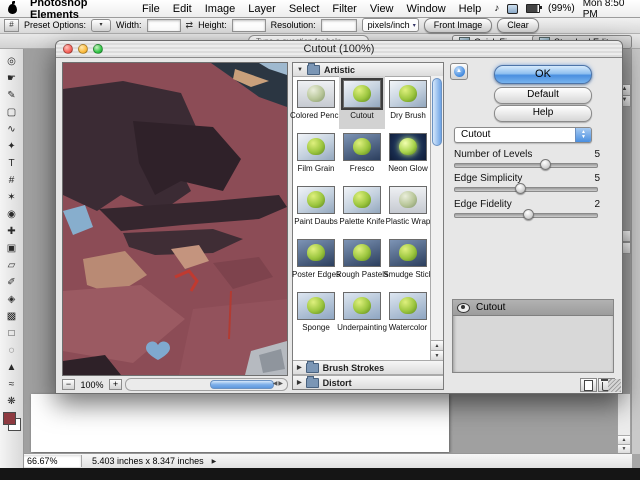 This screenshot has height=480, width=640. What do you see at coordinates (362, 261) in the screenshot?
I see `filter-thumb-rough-pastels: Rough Pastels` at bounding box center [362, 261].